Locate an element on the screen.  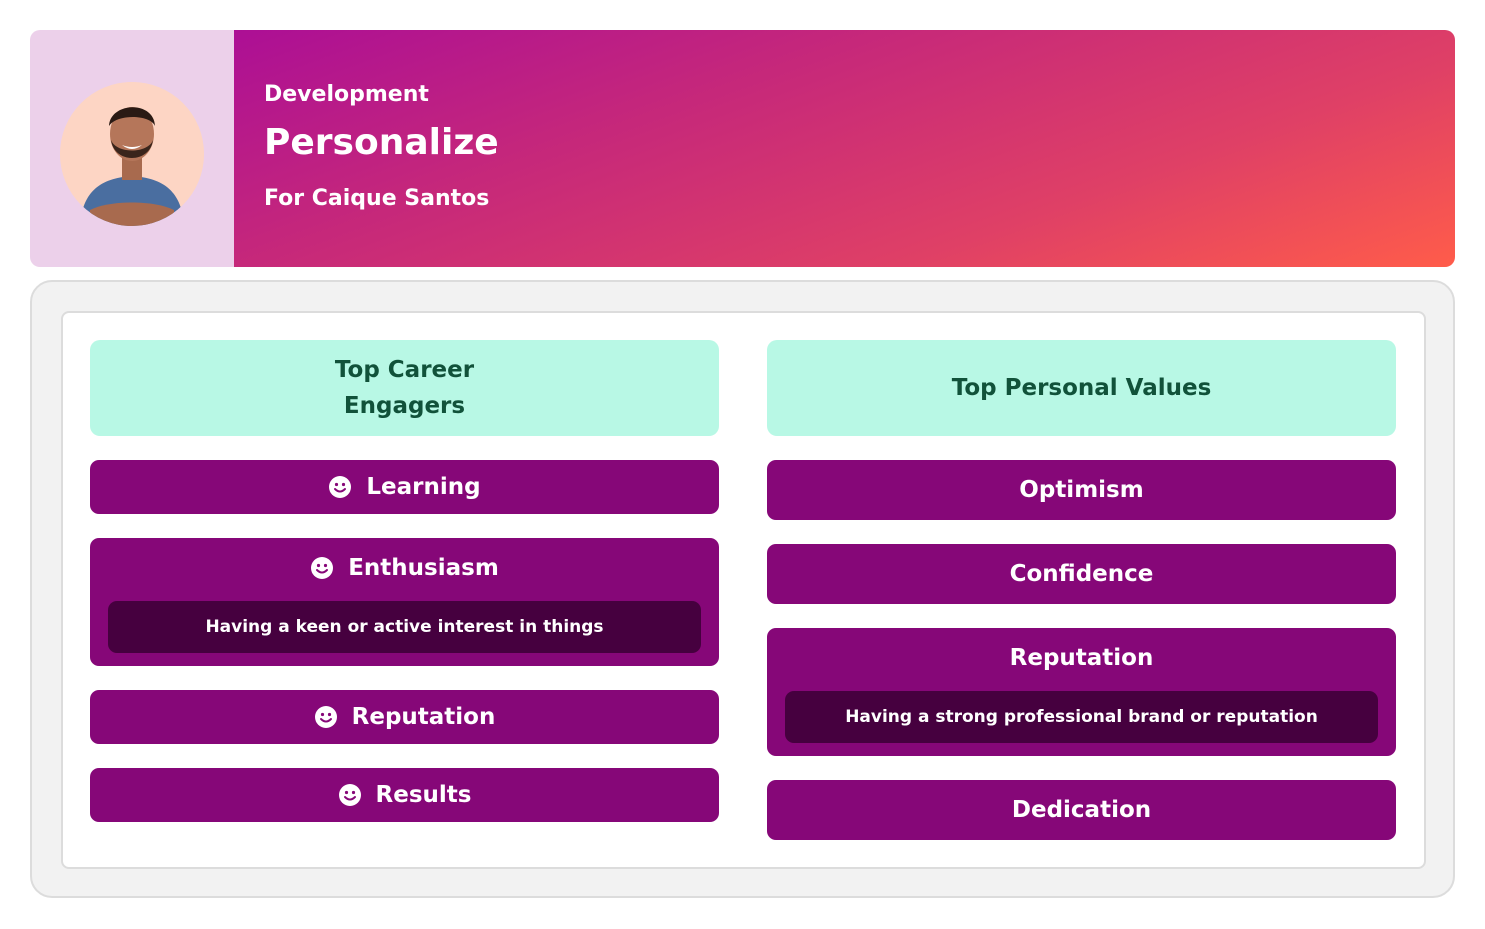
career-item-row: Learning is located at coordinates (404, 487).